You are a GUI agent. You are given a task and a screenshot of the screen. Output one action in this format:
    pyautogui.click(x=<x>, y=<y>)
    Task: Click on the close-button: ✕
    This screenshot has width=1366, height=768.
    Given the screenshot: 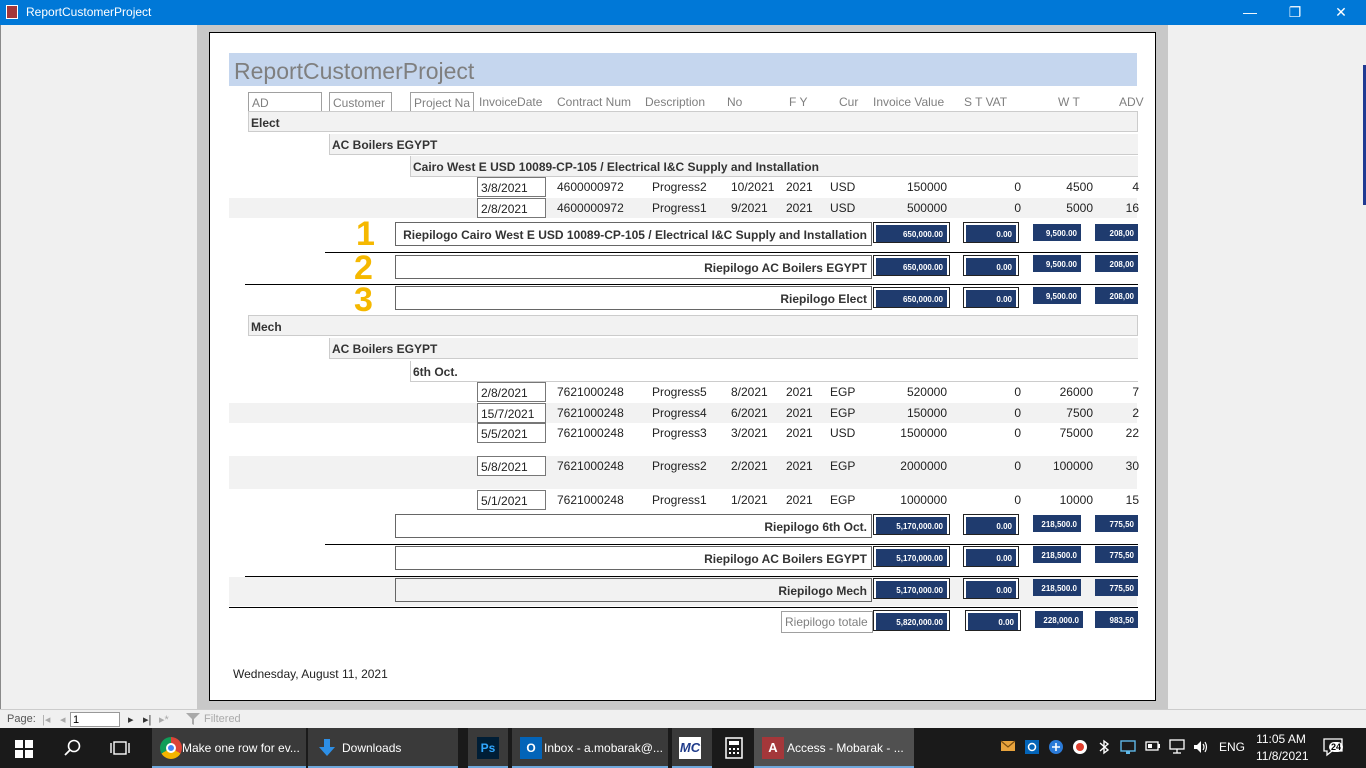 What is the action you would take?
    pyautogui.click(x=1341, y=12)
    